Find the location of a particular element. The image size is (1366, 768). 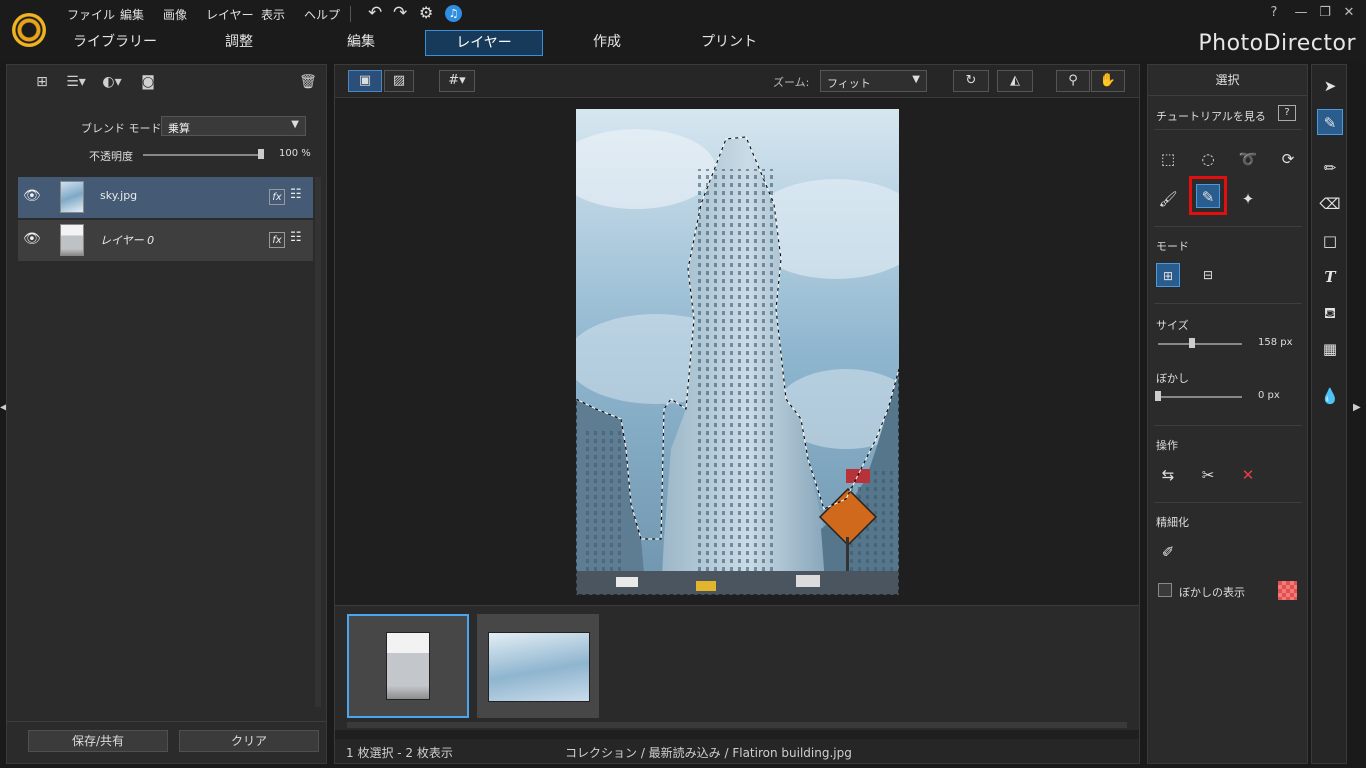

blend-mode-select: 乗算 ▼ is located at coordinates (233, 126).